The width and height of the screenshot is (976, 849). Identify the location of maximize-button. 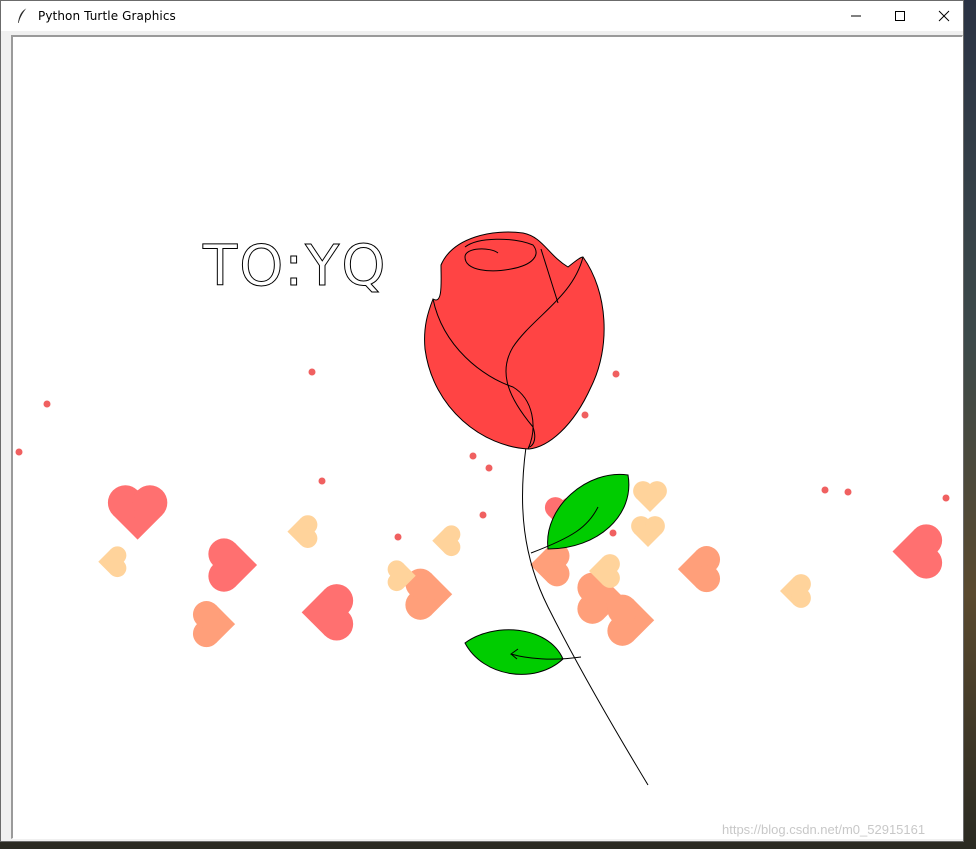
(900, 16).